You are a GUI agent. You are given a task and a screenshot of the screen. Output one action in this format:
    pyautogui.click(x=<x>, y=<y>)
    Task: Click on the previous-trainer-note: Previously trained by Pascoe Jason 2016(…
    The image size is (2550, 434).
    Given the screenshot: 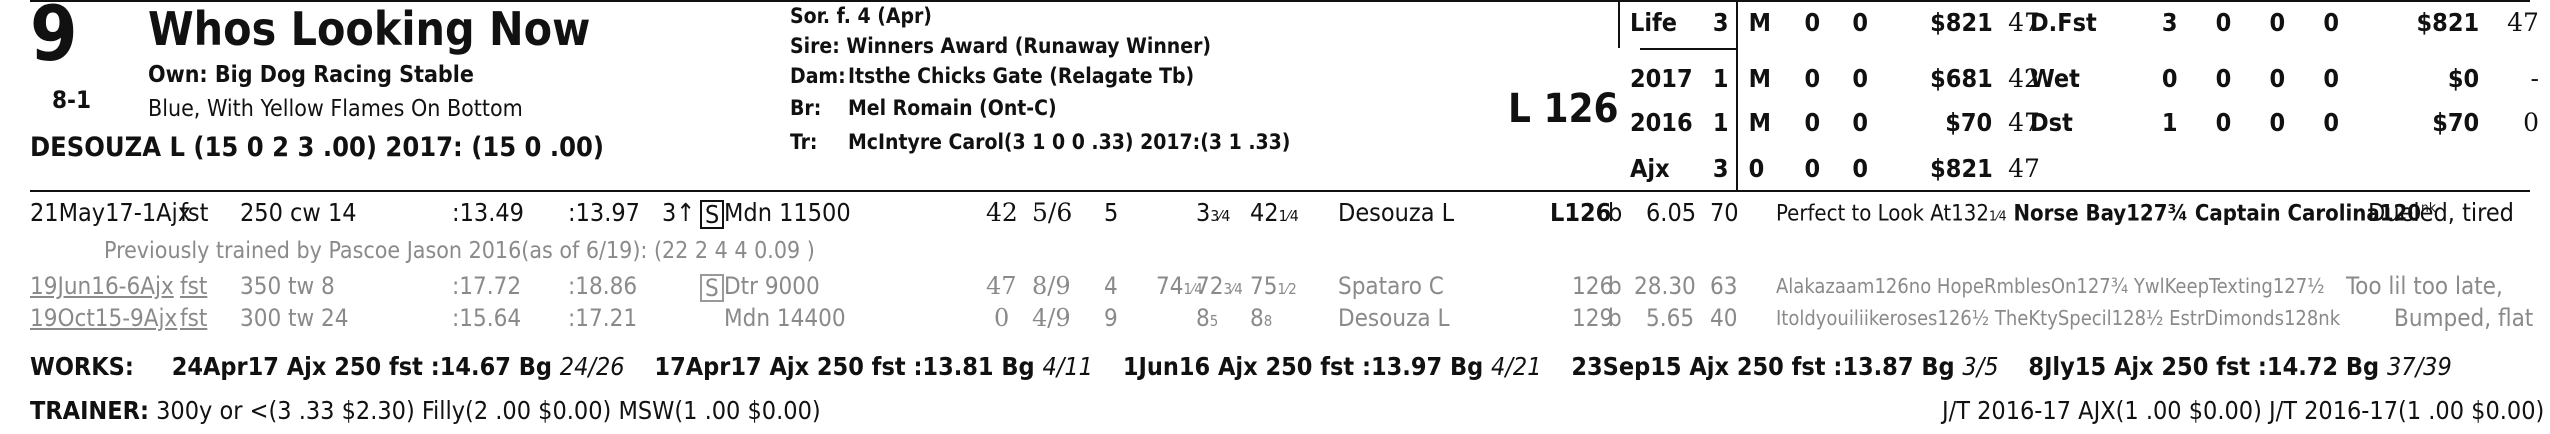 What is the action you would take?
    pyautogui.click(x=459, y=251)
    